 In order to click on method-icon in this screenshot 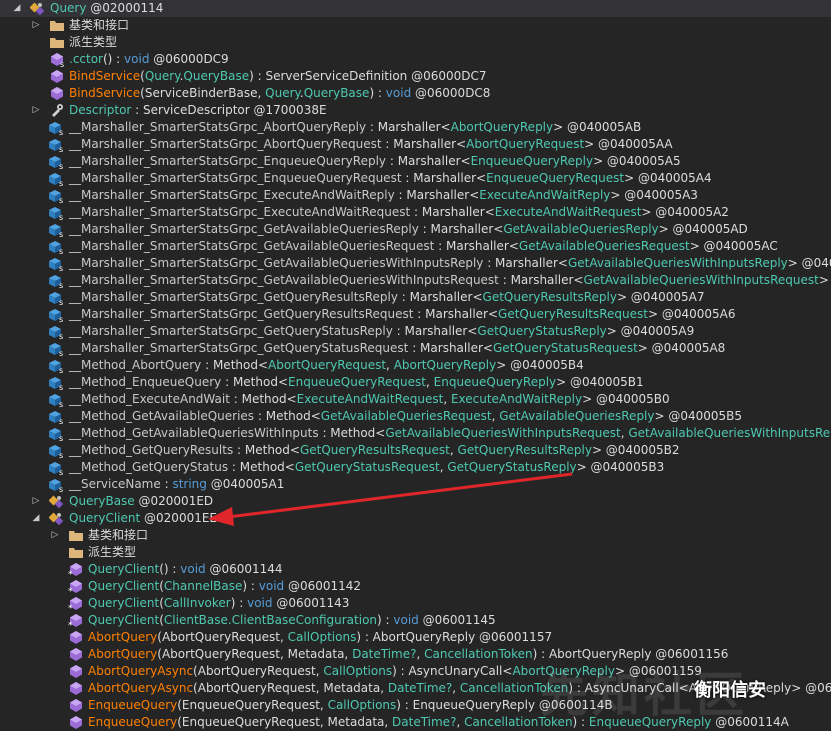, I will do `click(76, 671)`.